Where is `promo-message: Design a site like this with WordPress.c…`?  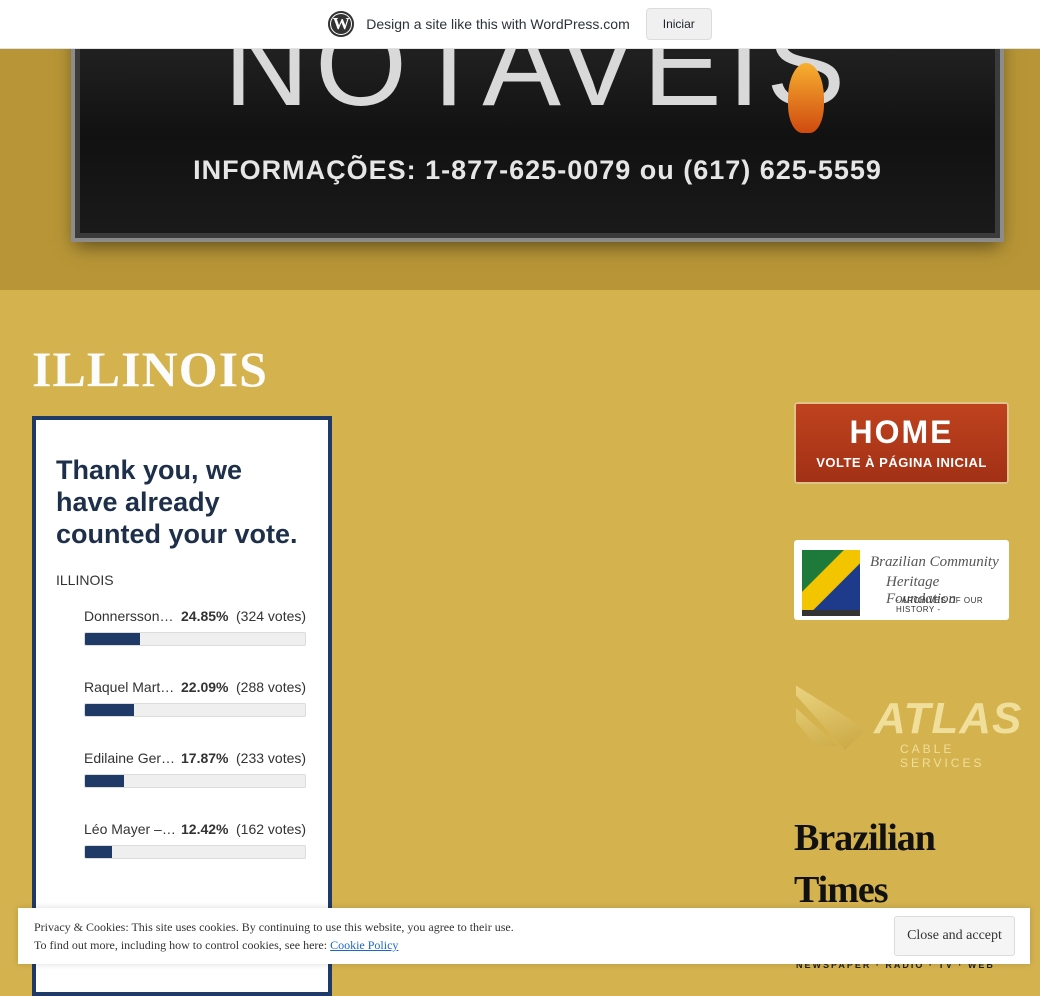 promo-message: Design a site like this with WordPress.c… is located at coordinates (498, 24).